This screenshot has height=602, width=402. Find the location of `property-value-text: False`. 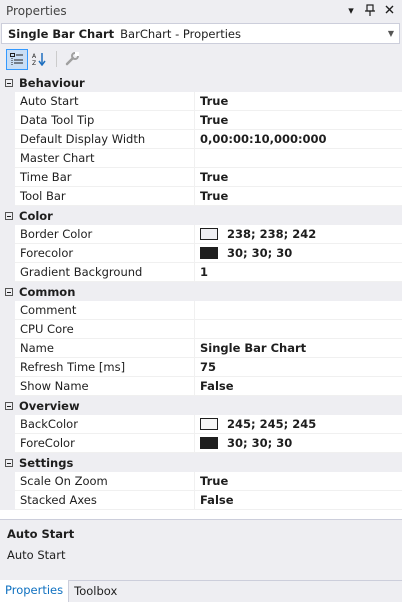

property-value-text: False is located at coordinates (217, 500).